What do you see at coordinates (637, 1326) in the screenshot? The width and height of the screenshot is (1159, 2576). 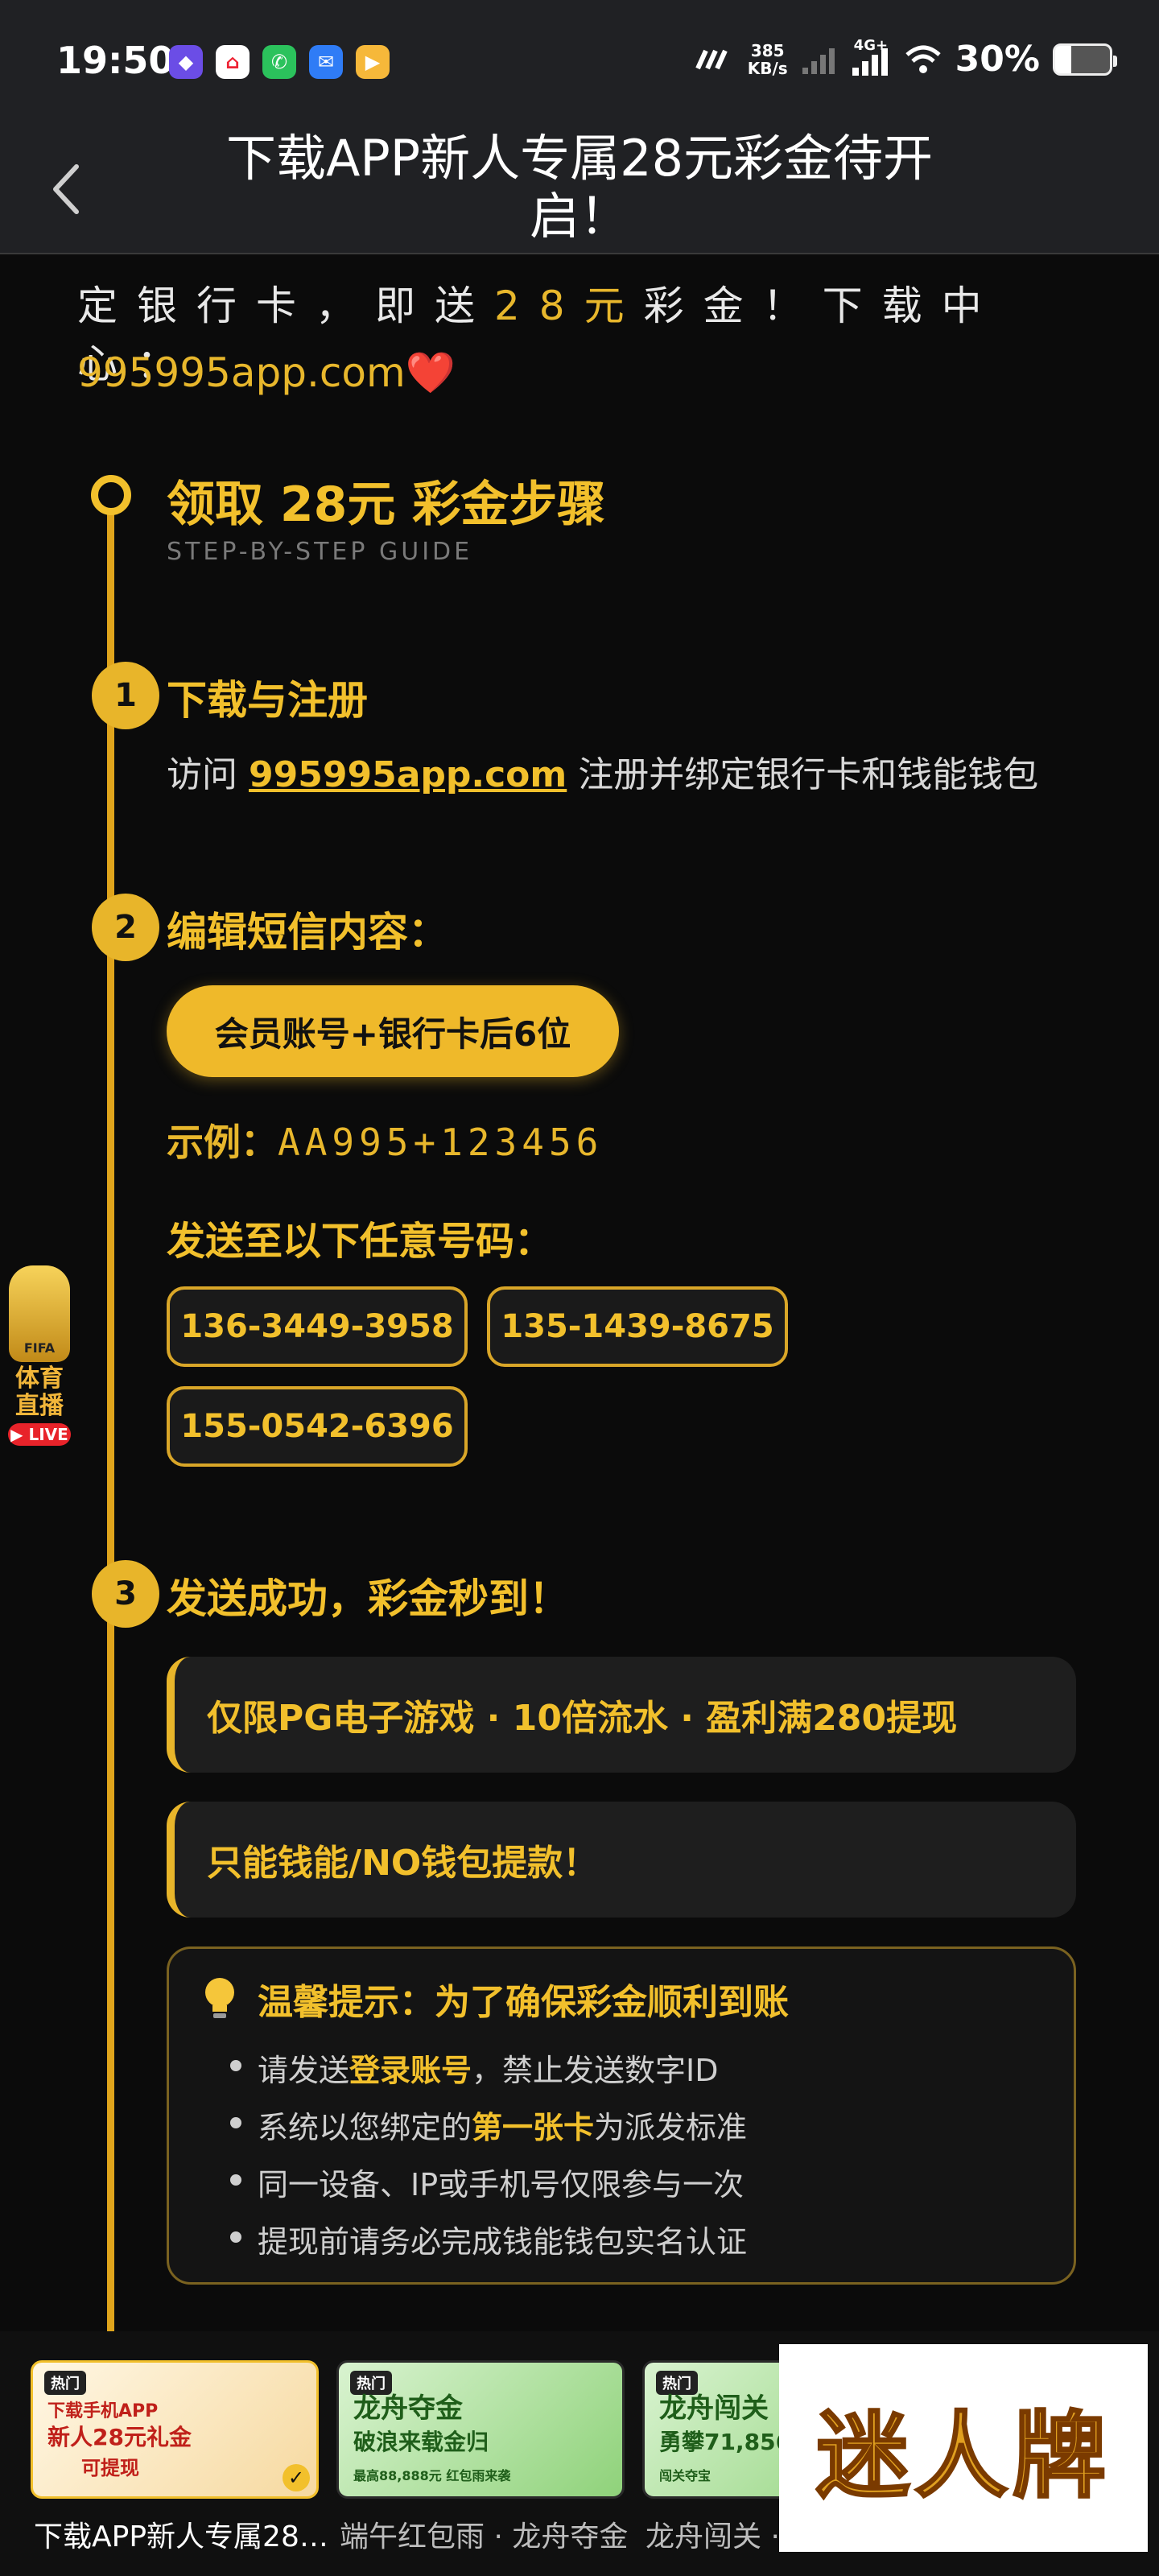 I see `phone-number-button: 135-1439-8675` at bounding box center [637, 1326].